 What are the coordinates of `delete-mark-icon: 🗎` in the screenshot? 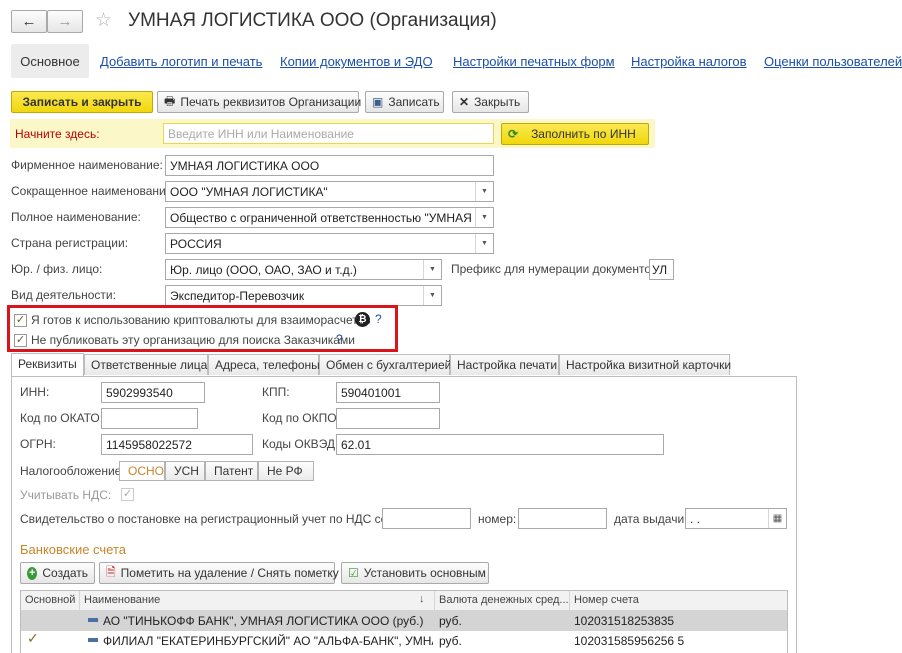 It's located at (111, 571).